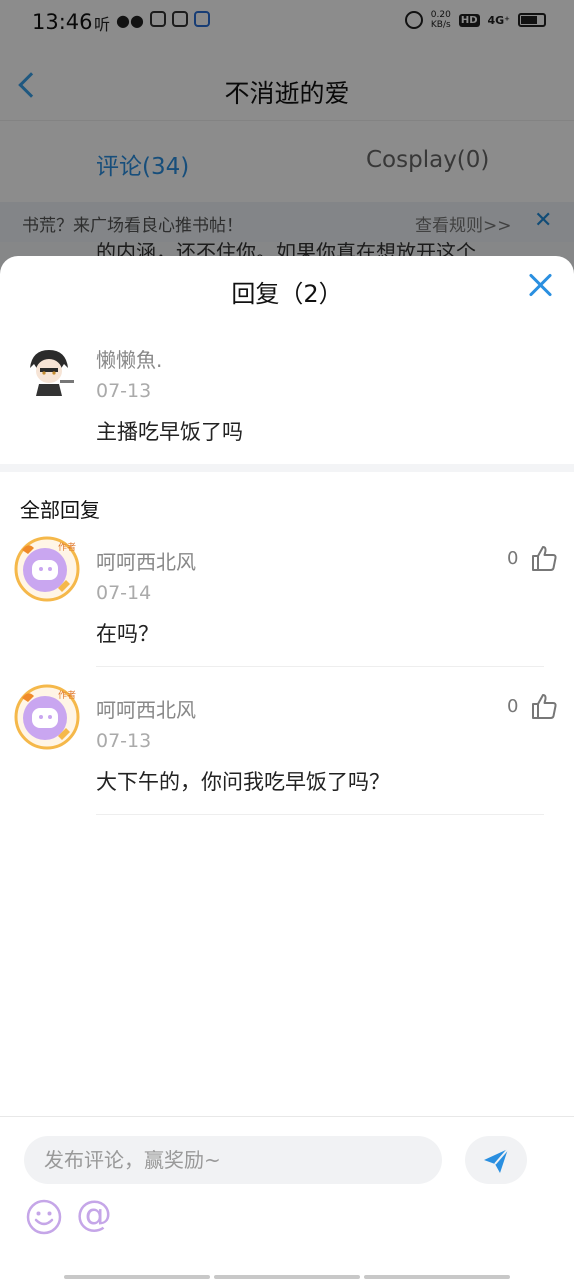 Image resolution: width=574 pixels, height=1280 pixels. Describe the element at coordinates (124, 391) in the screenshot. I see `comment-date: 07-13` at that location.